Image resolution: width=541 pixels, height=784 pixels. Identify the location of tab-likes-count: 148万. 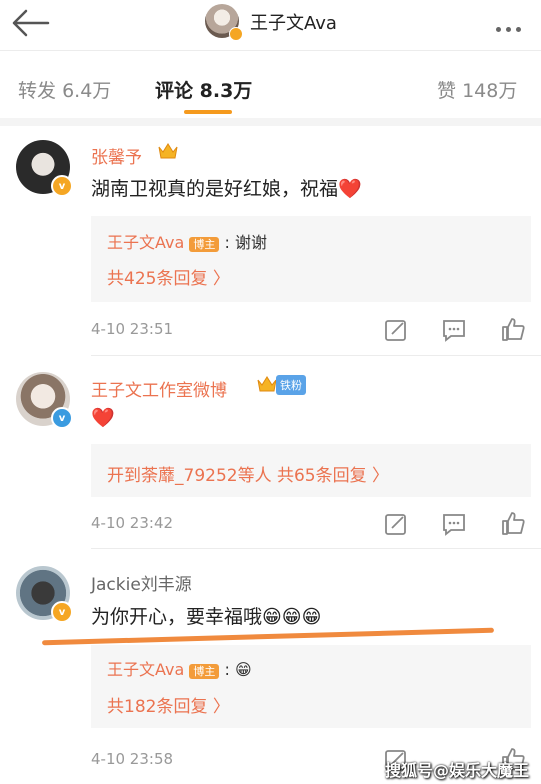
(490, 91).